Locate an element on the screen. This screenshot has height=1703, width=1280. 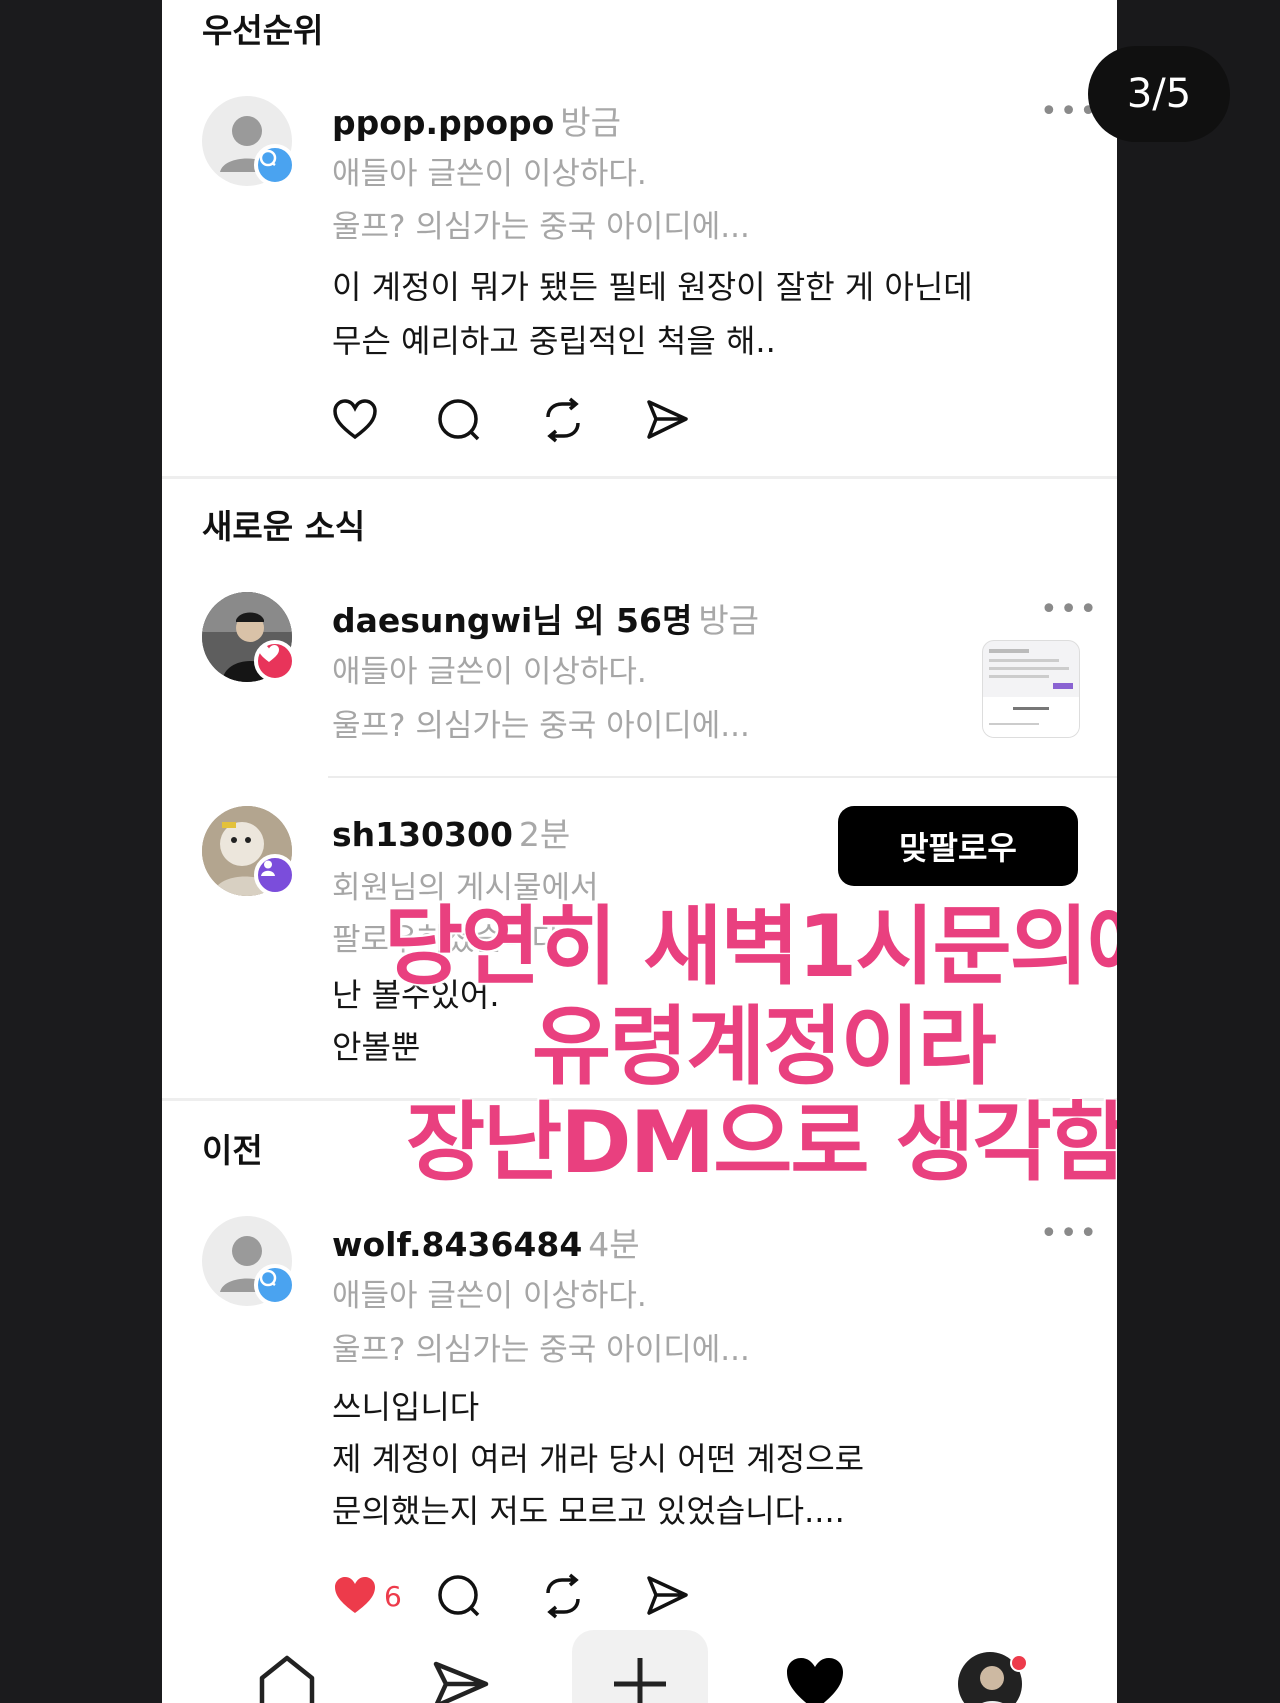
section-divider is located at coordinates (639, 477).